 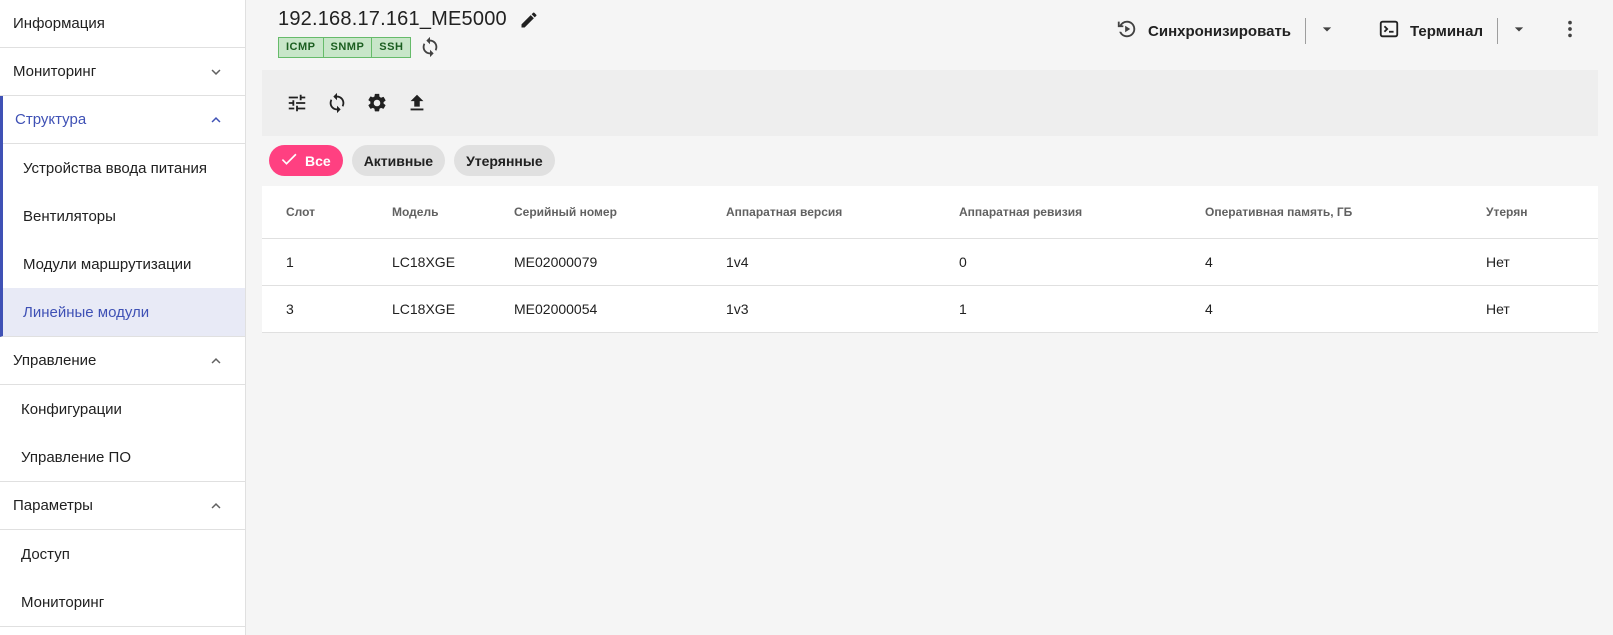 What do you see at coordinates (930, 103) in the screenshot?
I see `table-toolbar` at bounding box center [930, 103].